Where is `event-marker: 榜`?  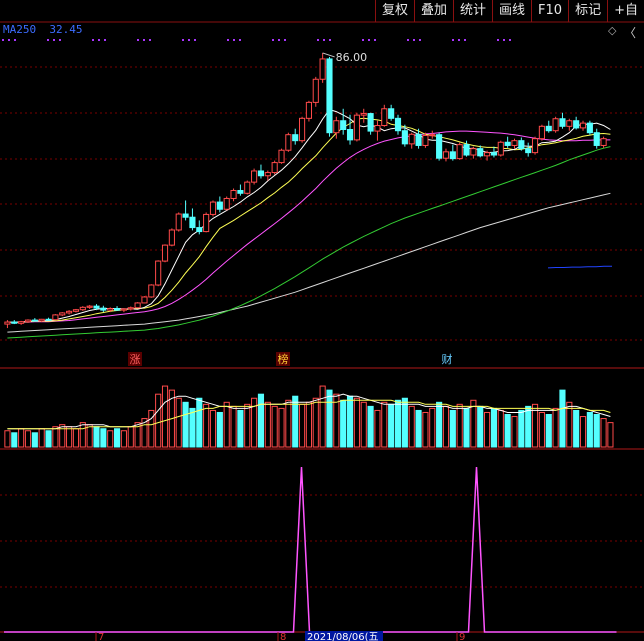
event-marker: 榜 is located at coordinates (283, 359).